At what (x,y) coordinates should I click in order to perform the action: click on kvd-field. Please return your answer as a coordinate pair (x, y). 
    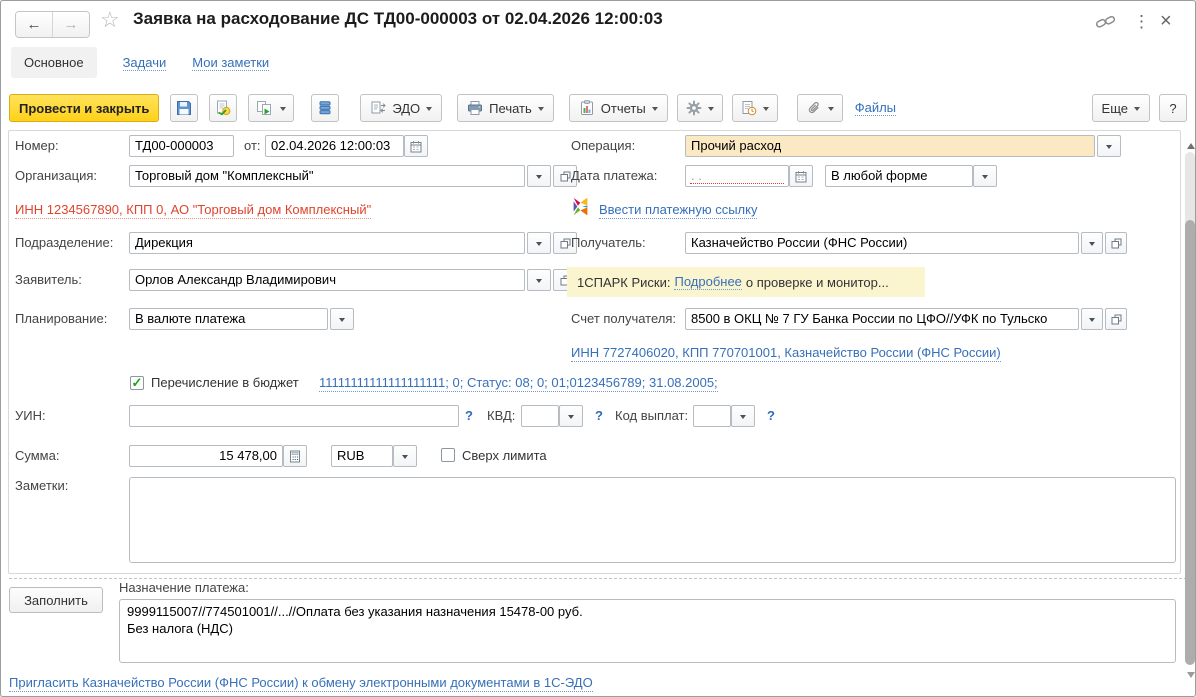
    Looking at the image, I should click on (540, 416).